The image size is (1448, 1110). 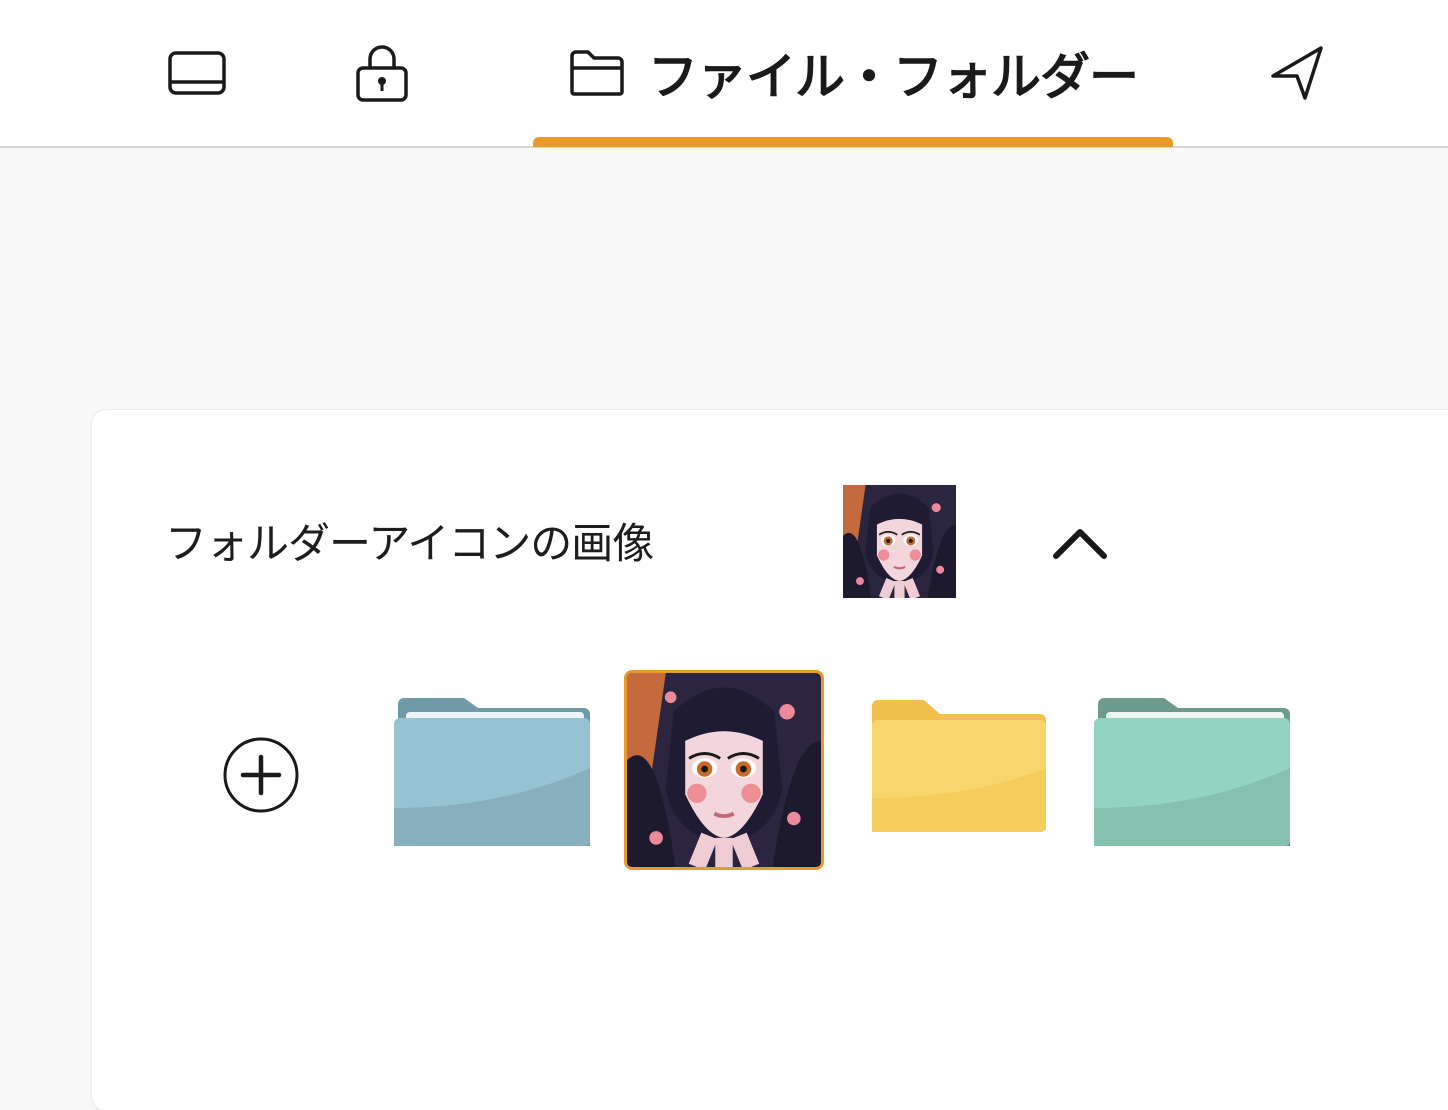 I want to click on folder-option-yellow, so click(x=959, y=768).